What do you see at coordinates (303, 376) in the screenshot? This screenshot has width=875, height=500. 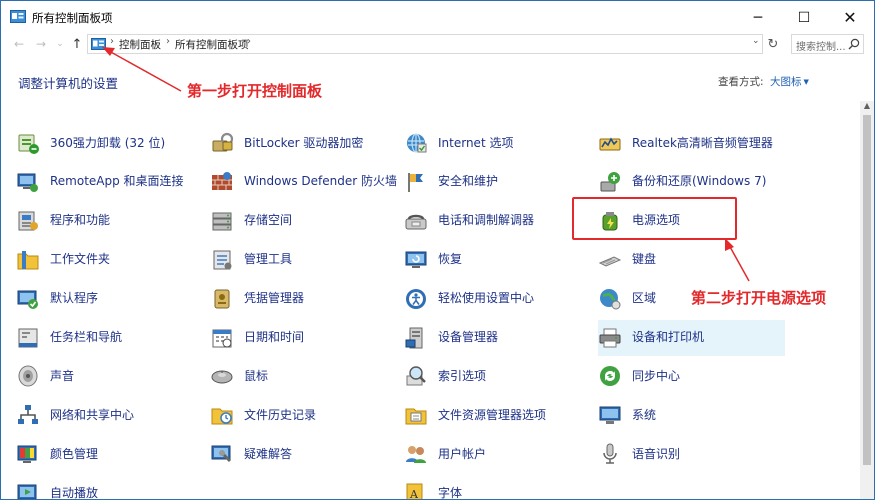 I see `control-panel-item: 鼠标` at bounding box center [303, 376].